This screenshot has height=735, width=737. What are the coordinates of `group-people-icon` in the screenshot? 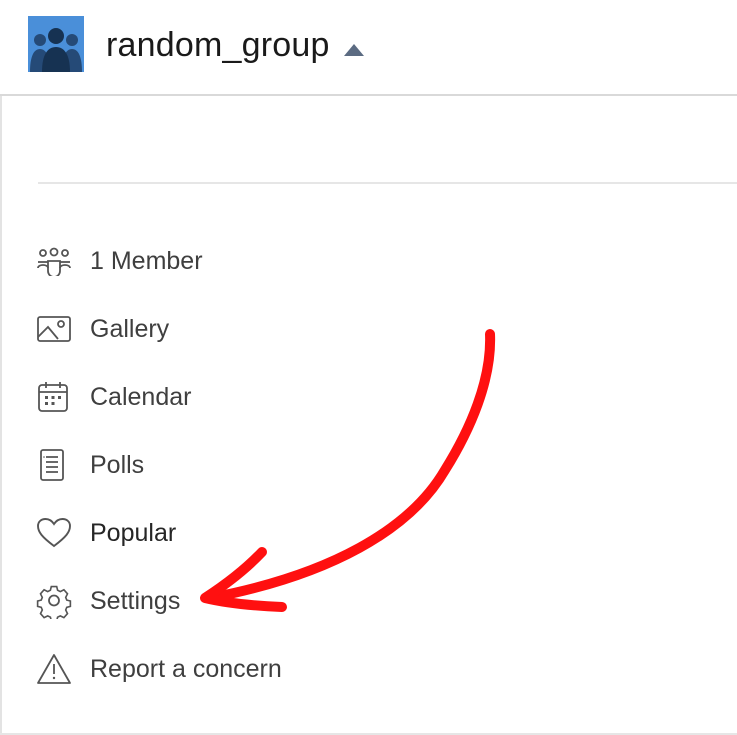 It's located at (56, 44).